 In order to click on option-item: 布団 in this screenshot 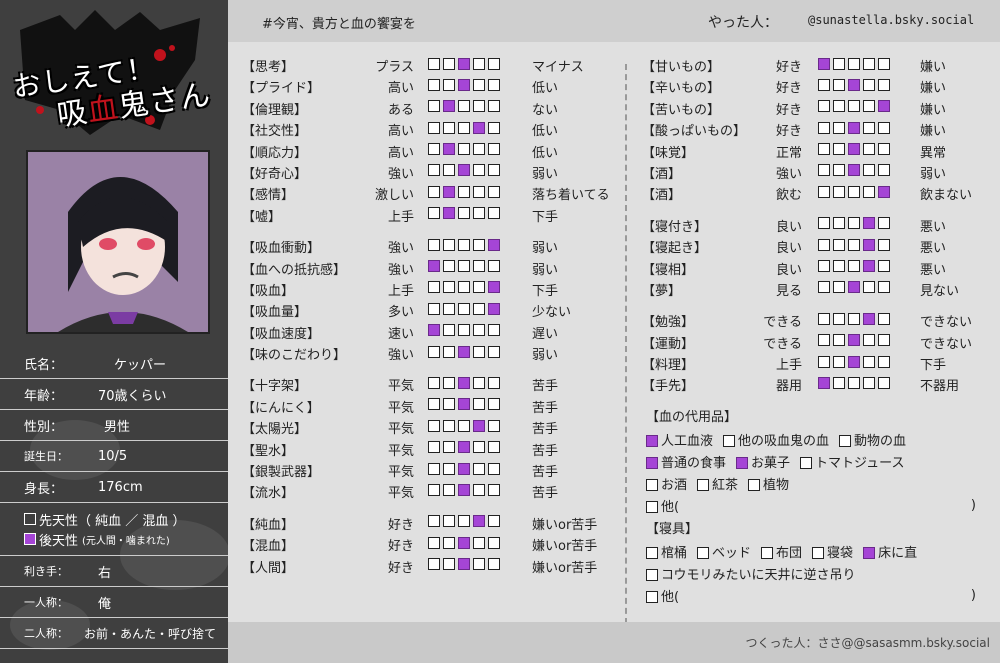, I will do `click(781, 551)`.